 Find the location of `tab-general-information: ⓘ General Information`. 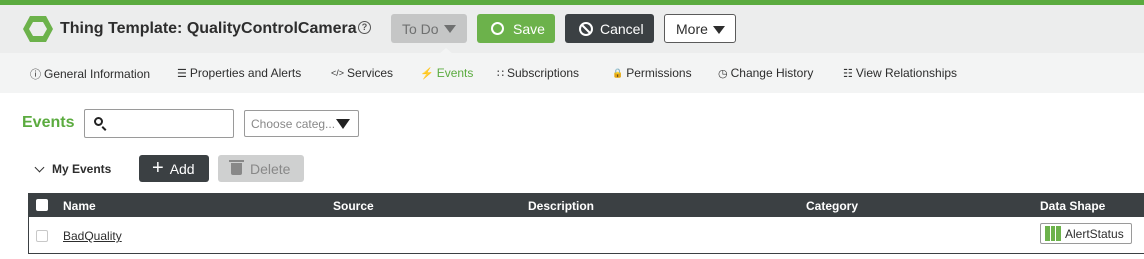

tab-general-information: ⓘ General Information is located at coordinates (90, 74).